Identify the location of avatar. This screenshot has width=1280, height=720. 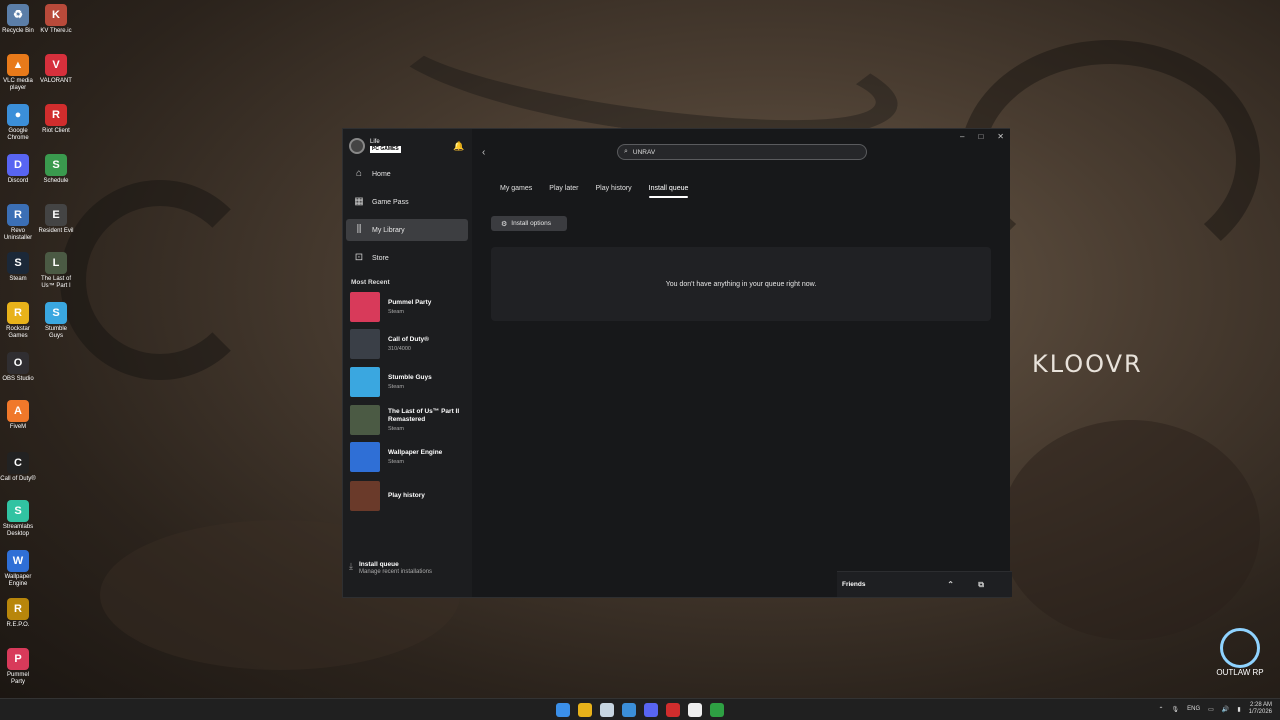
(357, 146).